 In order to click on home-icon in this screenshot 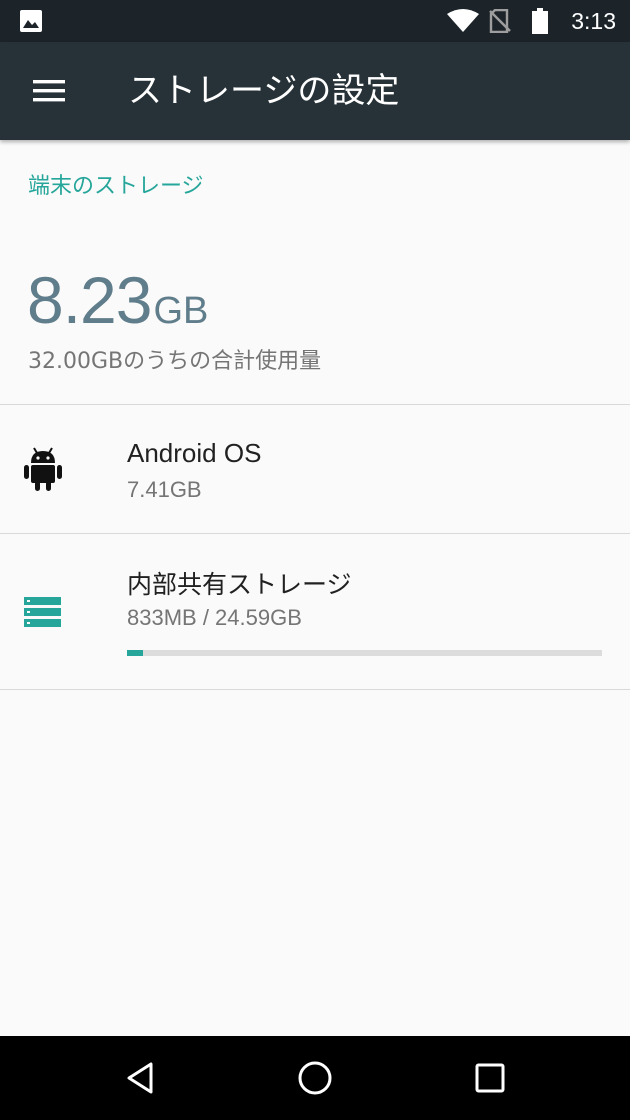, I will do `click(315, 1078)`.